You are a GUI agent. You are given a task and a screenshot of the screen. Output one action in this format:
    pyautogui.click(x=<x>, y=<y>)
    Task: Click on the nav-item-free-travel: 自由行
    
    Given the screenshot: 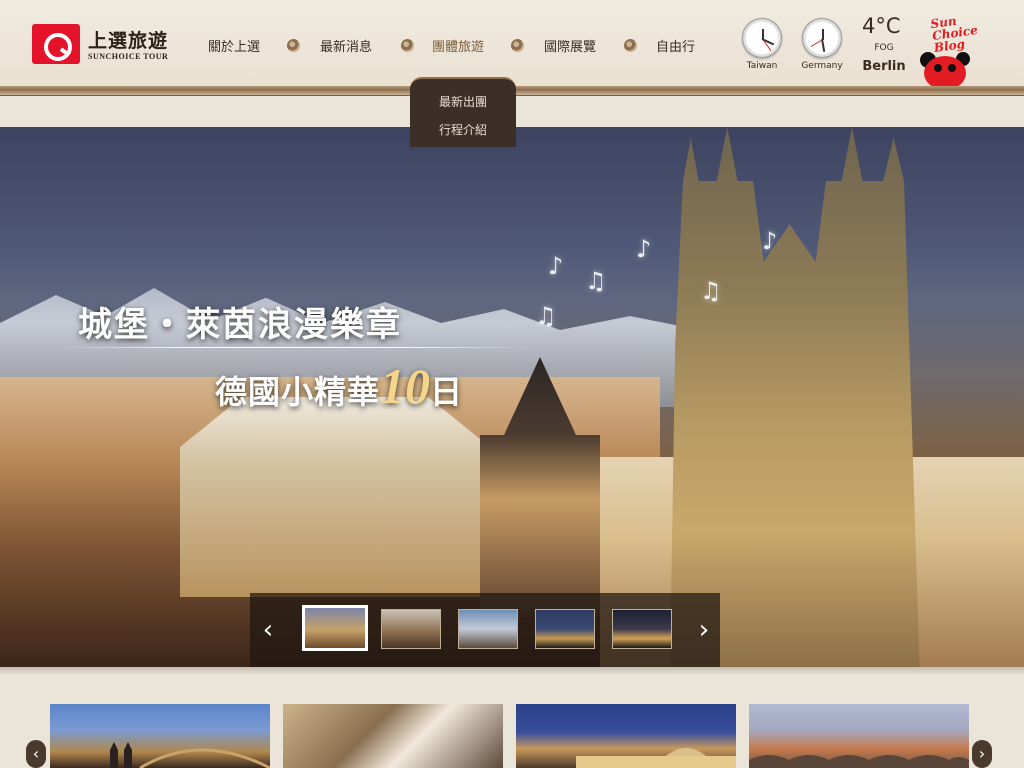 What is the action you would take?
    pyautogui.click(x=675, y=45)
    